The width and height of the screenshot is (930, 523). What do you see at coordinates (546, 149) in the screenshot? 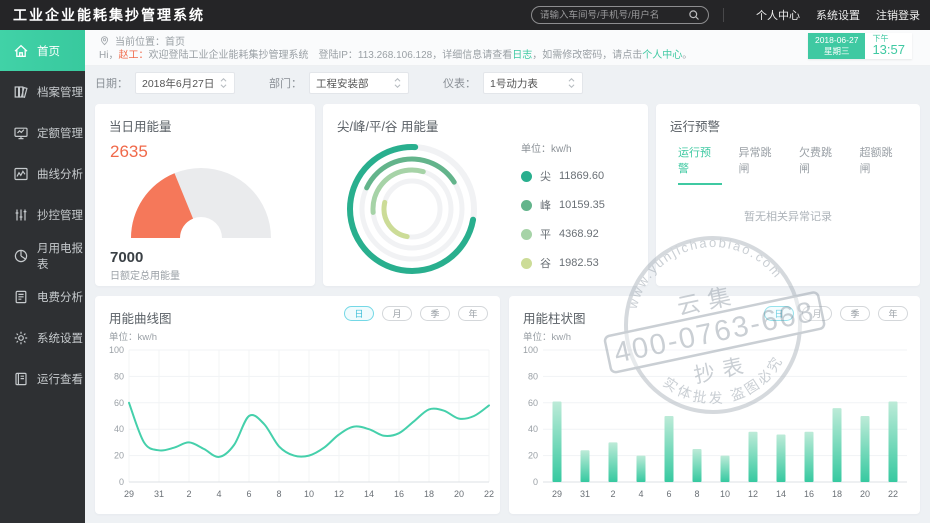
I see `unit-label: 单位：kw/h` at bounding box center [546, 149].